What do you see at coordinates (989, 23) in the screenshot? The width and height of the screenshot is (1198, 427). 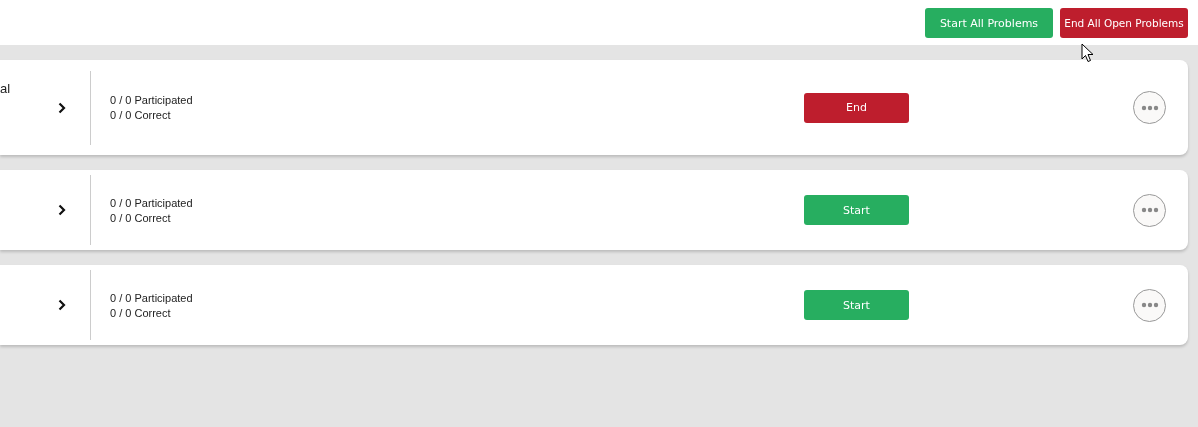 I see `toolbar-button: Start All Problems` at bounding box center [989, 23].